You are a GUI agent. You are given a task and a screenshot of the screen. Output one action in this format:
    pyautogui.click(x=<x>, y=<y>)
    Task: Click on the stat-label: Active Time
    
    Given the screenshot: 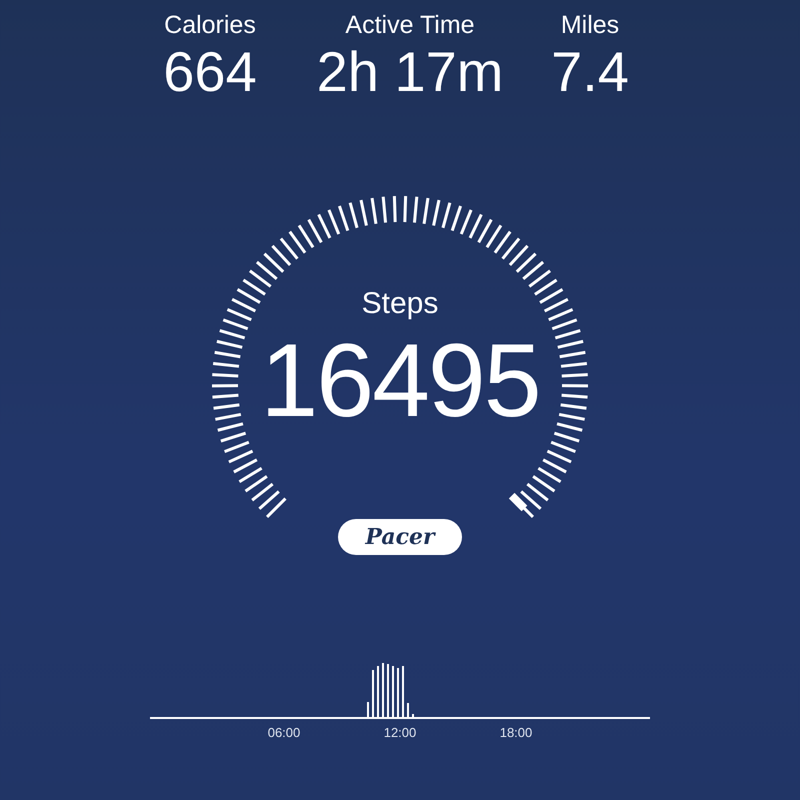 What is the action you would take?
    pyautogui.click(x=410, y=25)
    